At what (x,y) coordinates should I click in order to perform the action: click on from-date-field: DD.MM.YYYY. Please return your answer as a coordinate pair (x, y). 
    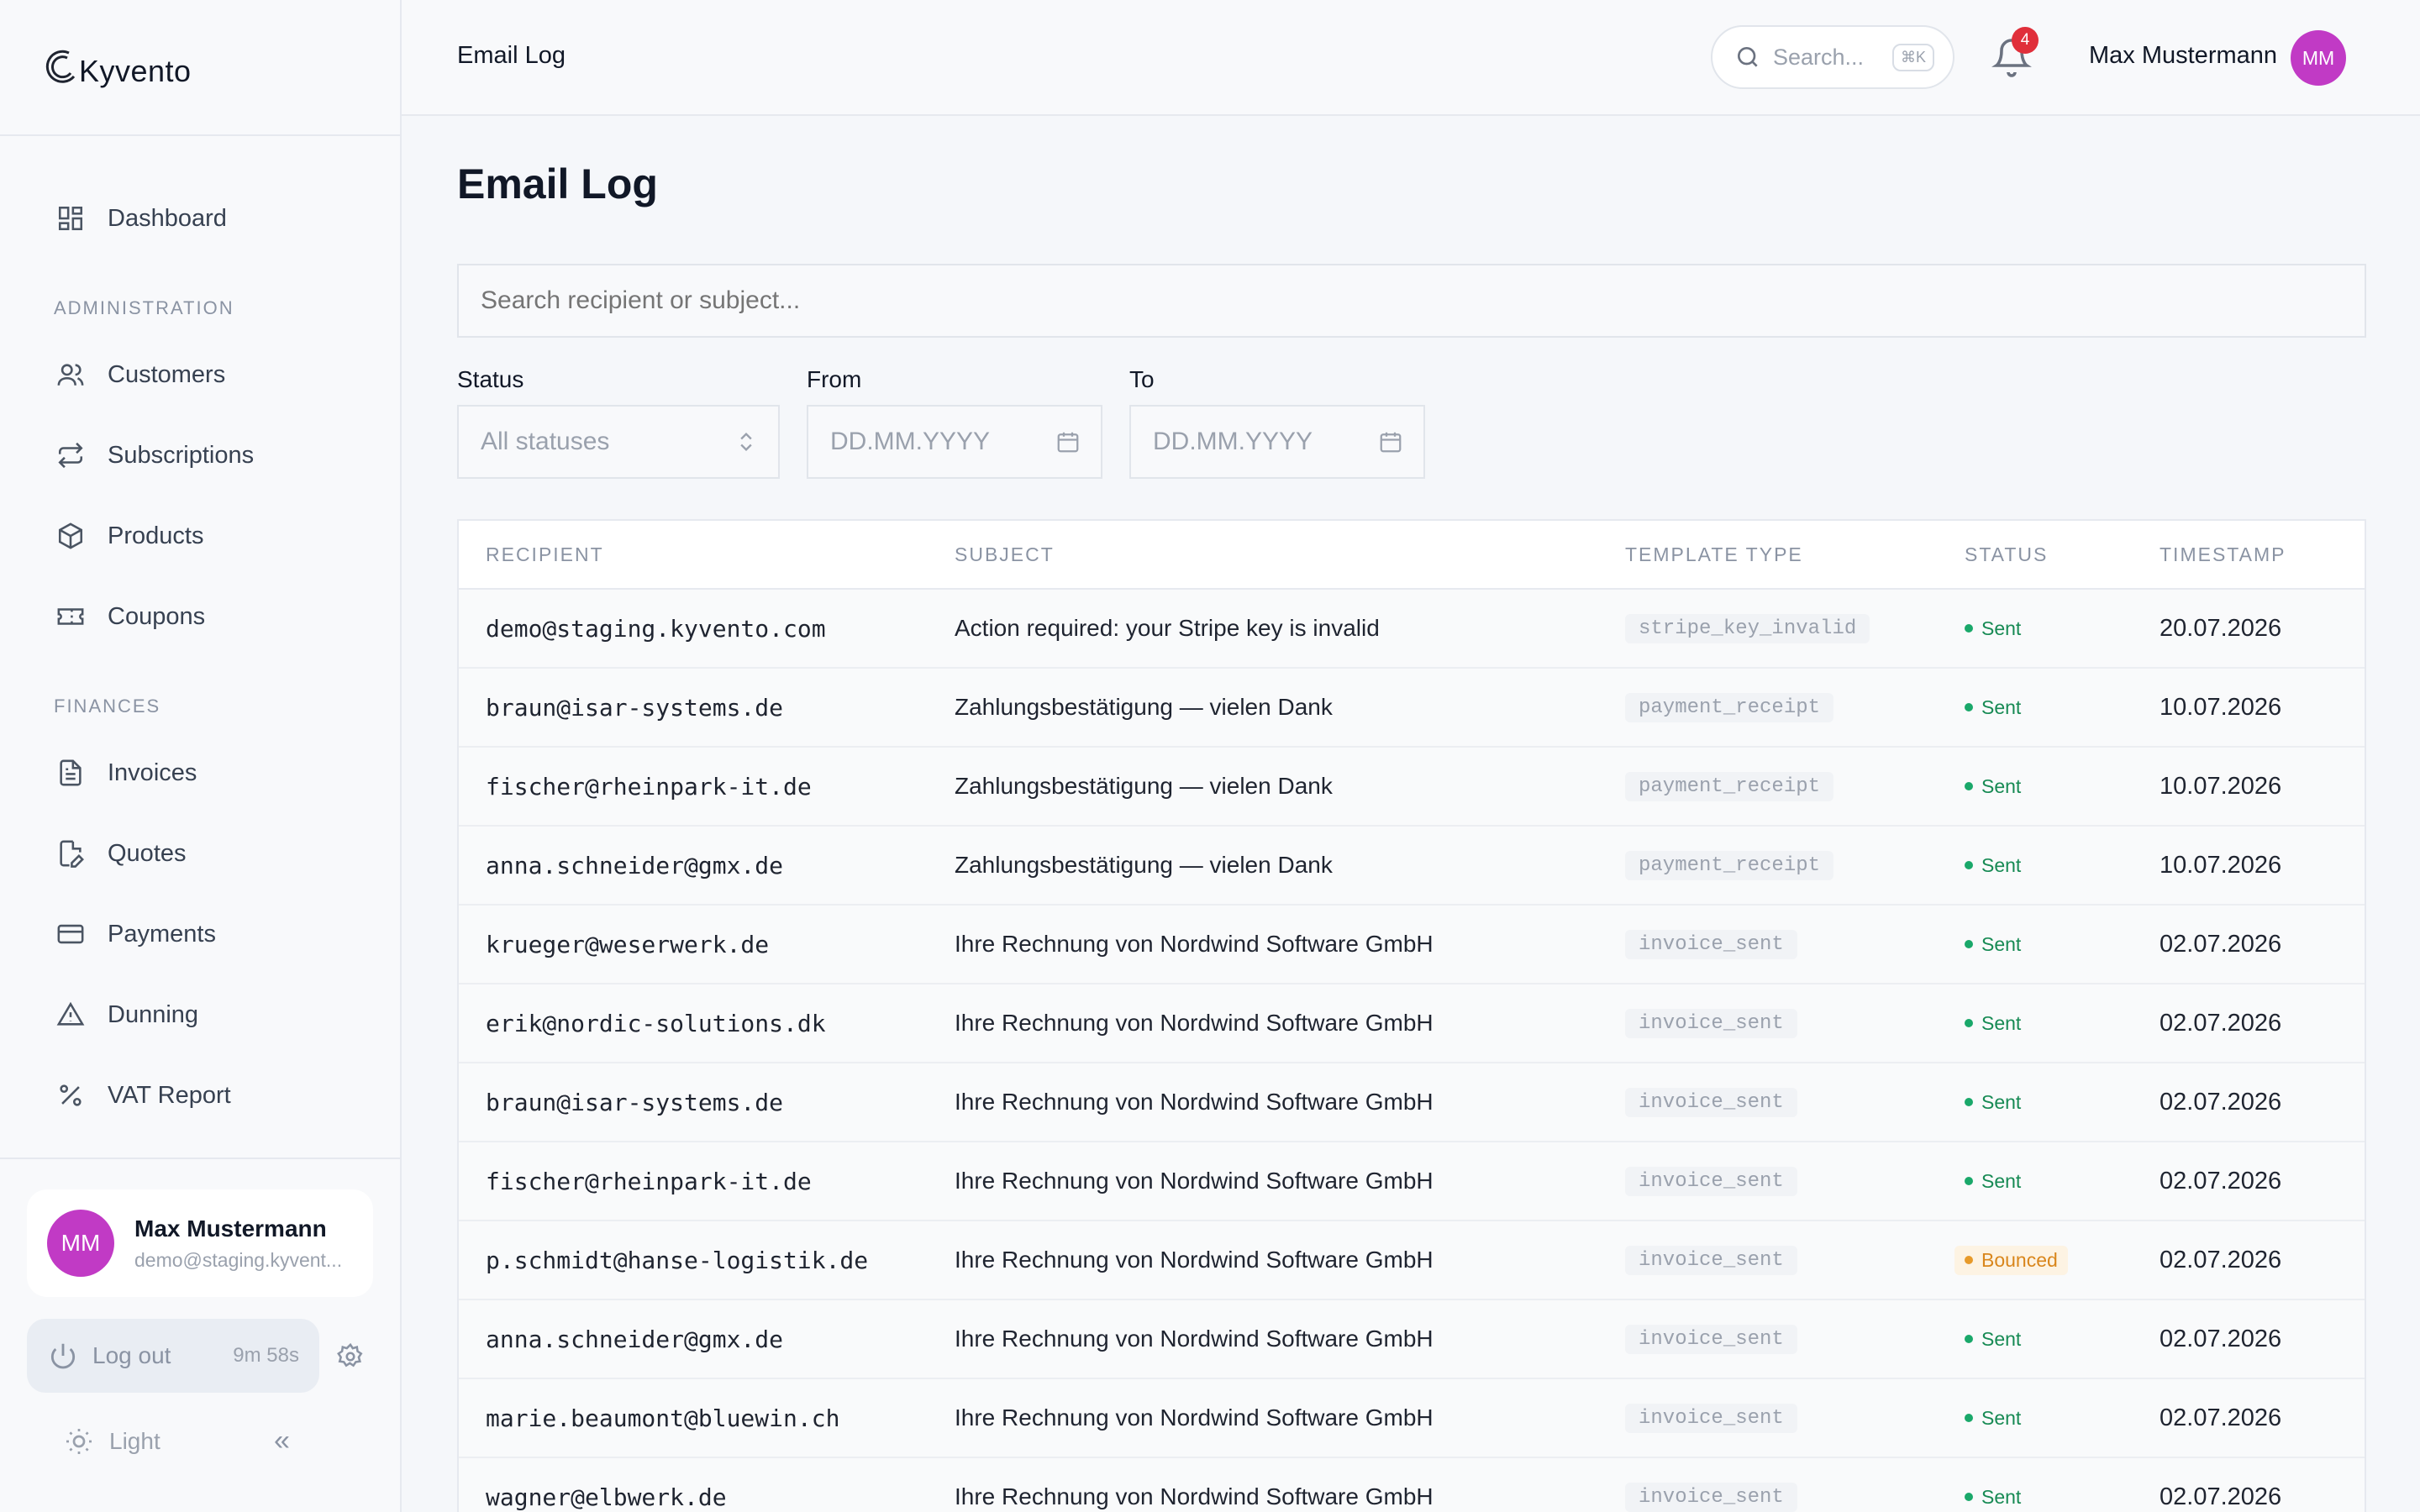
    Looking at the image, I should click on (955, 442).